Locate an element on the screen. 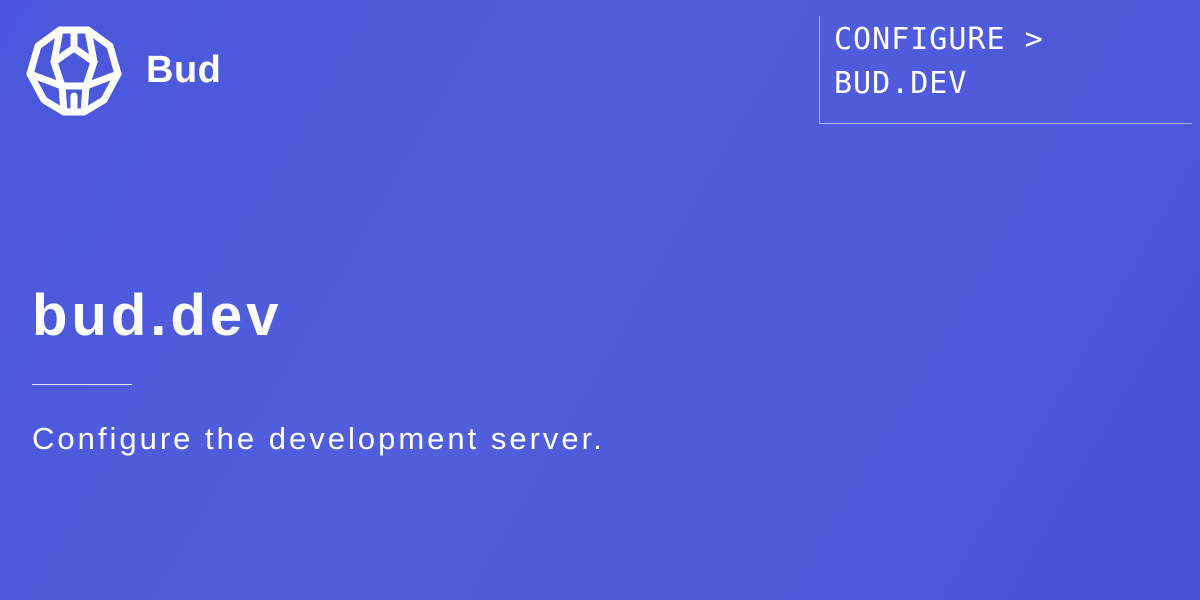 The image size is (1200, 600). brand-name: Bud is located at coordinates (184, 70).